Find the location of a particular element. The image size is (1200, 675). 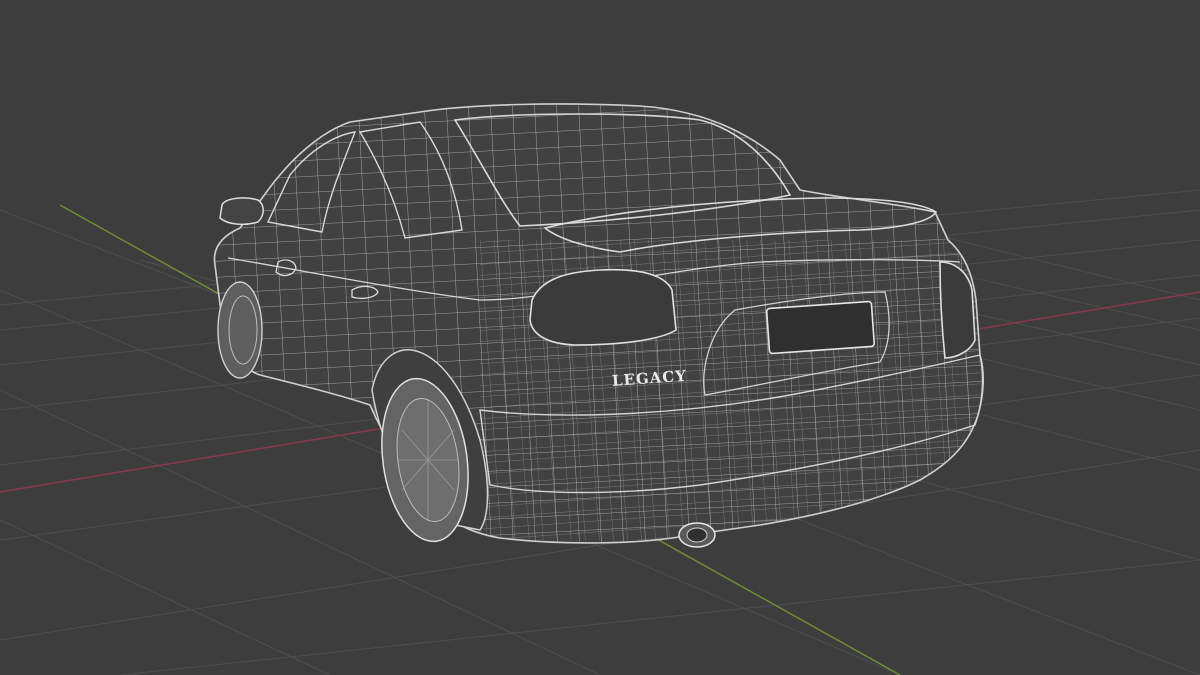

license-plate is located at coordinates (820, 327).